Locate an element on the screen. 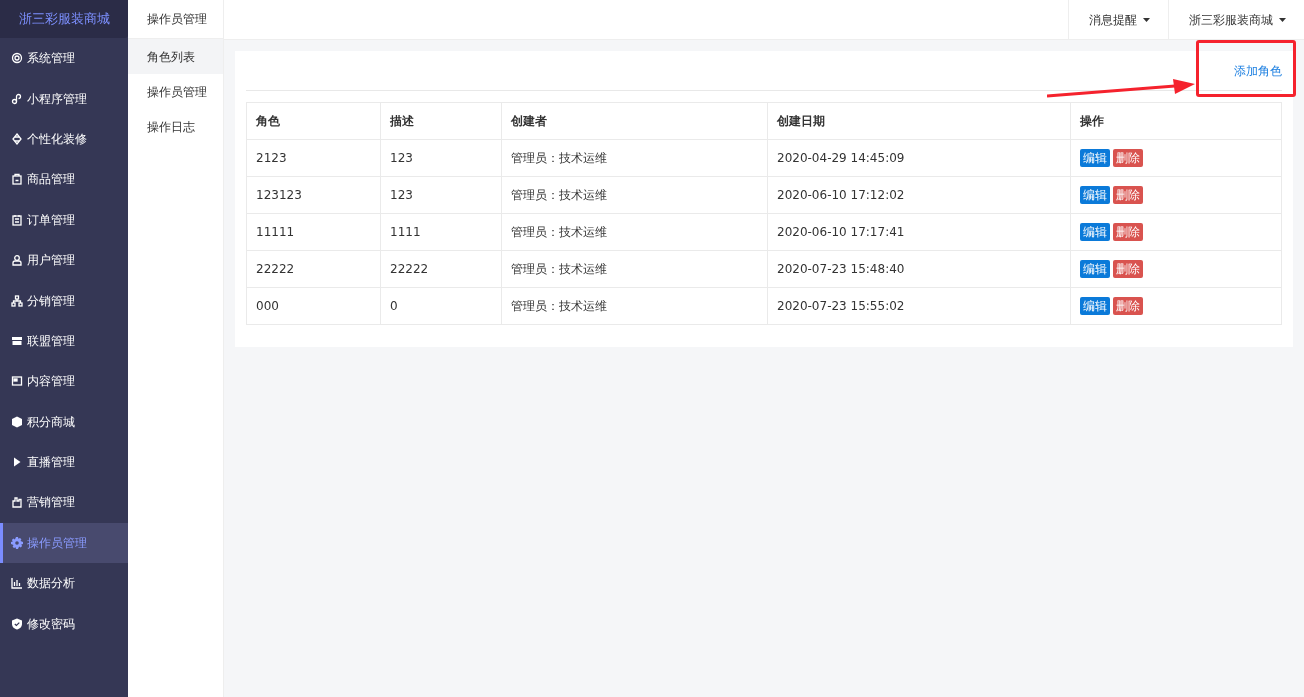 The width and height of the screenshot is (1304, 697). sidebar-item: 个性化装修 is located at coordinates (64, 139).